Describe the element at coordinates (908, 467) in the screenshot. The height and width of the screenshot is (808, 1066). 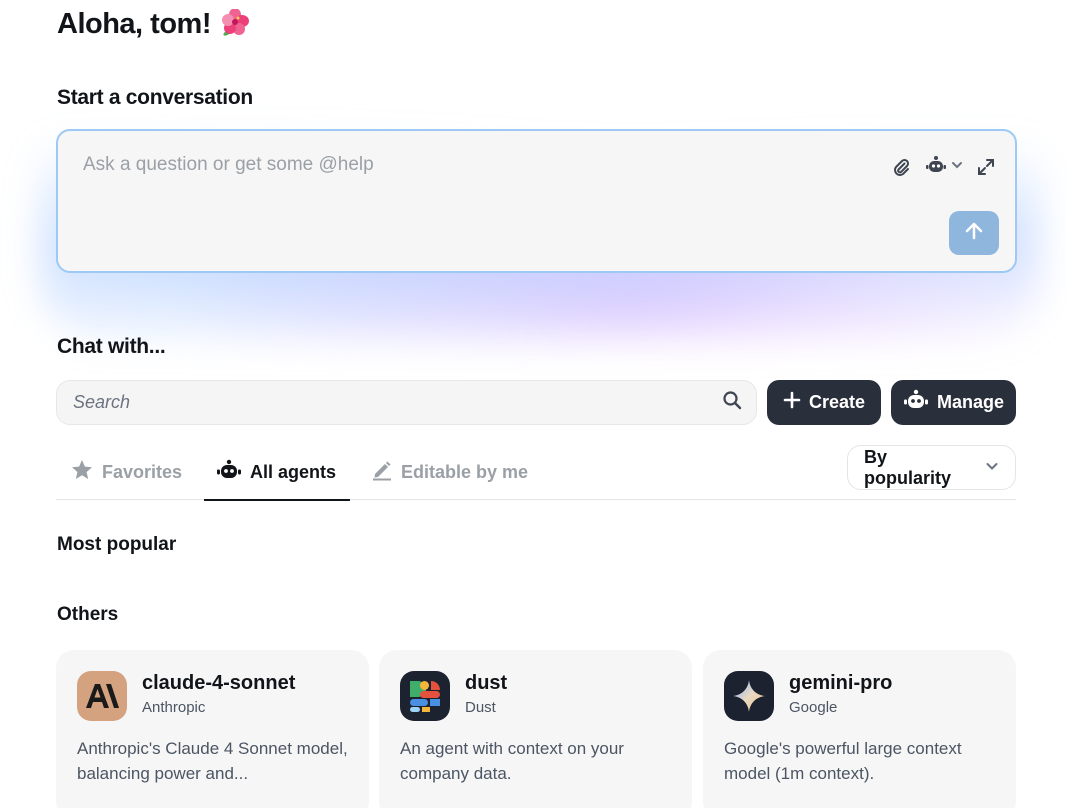
I see `sort-label: By popularity` at that location.